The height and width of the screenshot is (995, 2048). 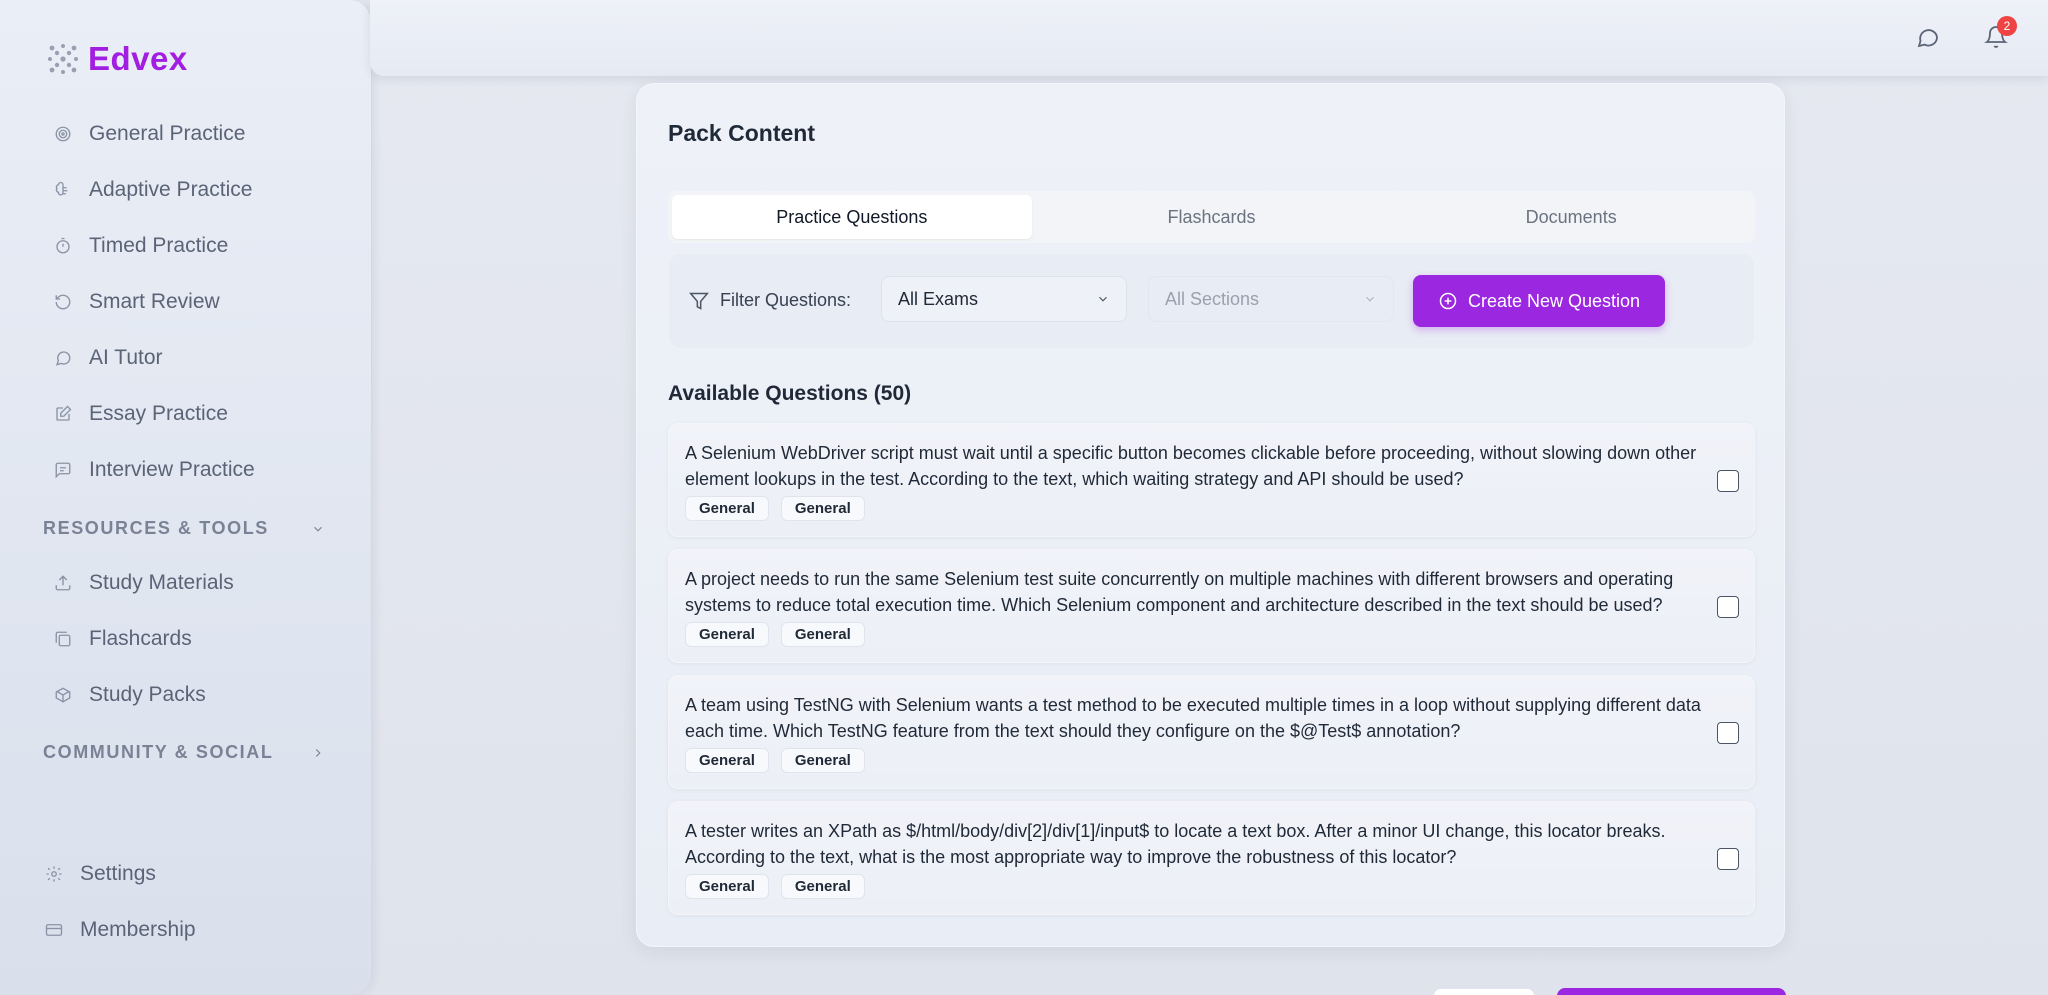 What do you see at coordinates (1571, 217) in the screenshot?
I see `tab-documents: Documents` at bounding box center [1571, 217].